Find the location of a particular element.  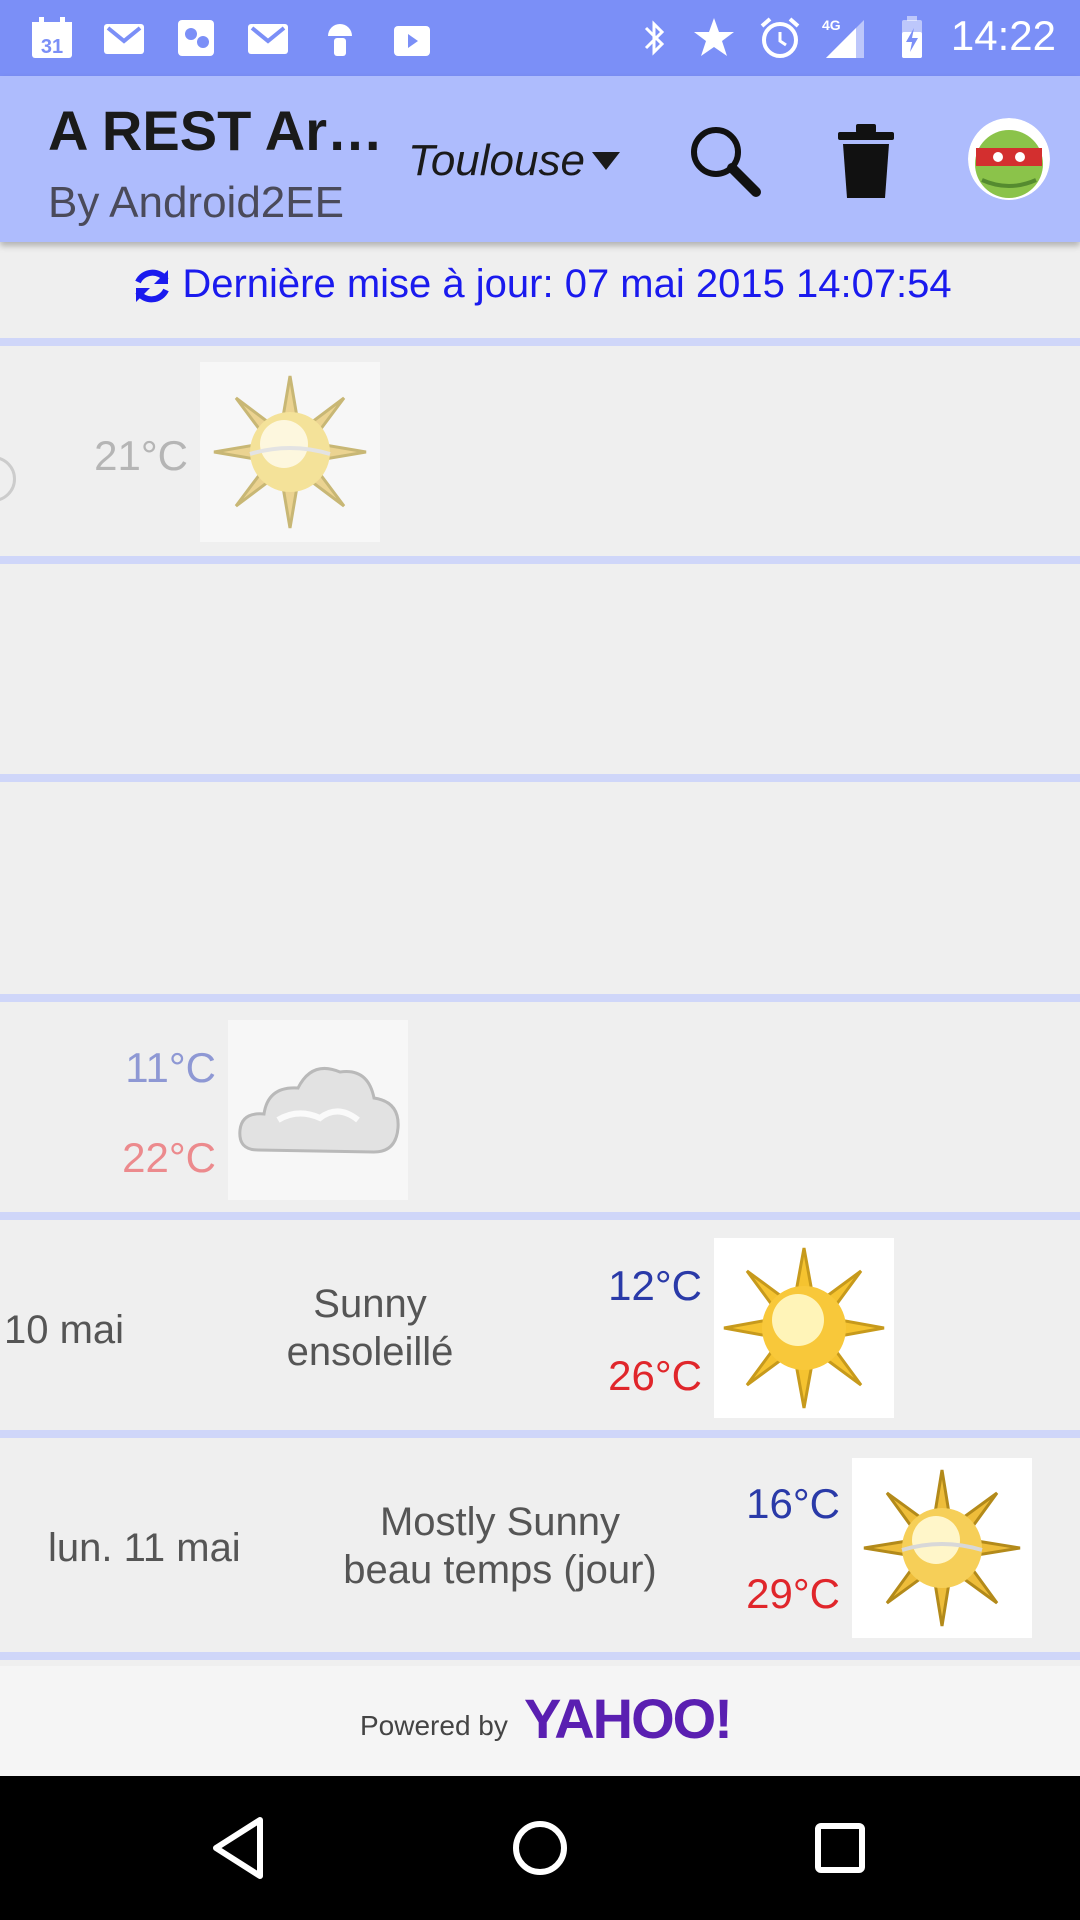

temp-high: 22°C is located at coordinates (169, 1157).